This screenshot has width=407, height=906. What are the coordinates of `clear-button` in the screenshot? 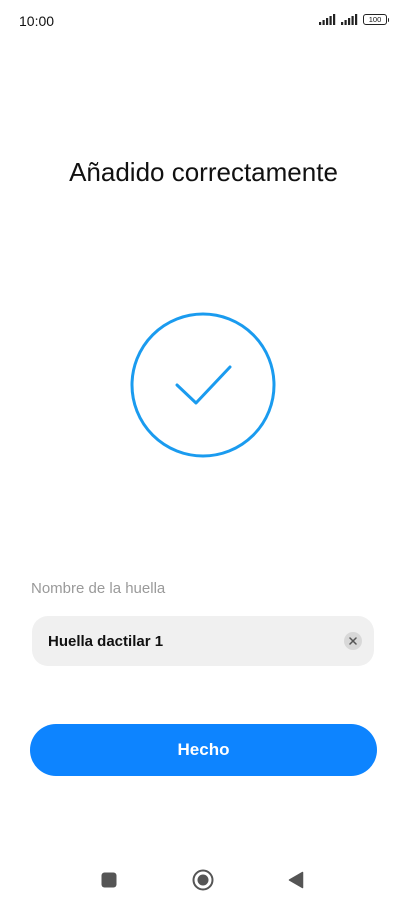 It's located at (353, 641).